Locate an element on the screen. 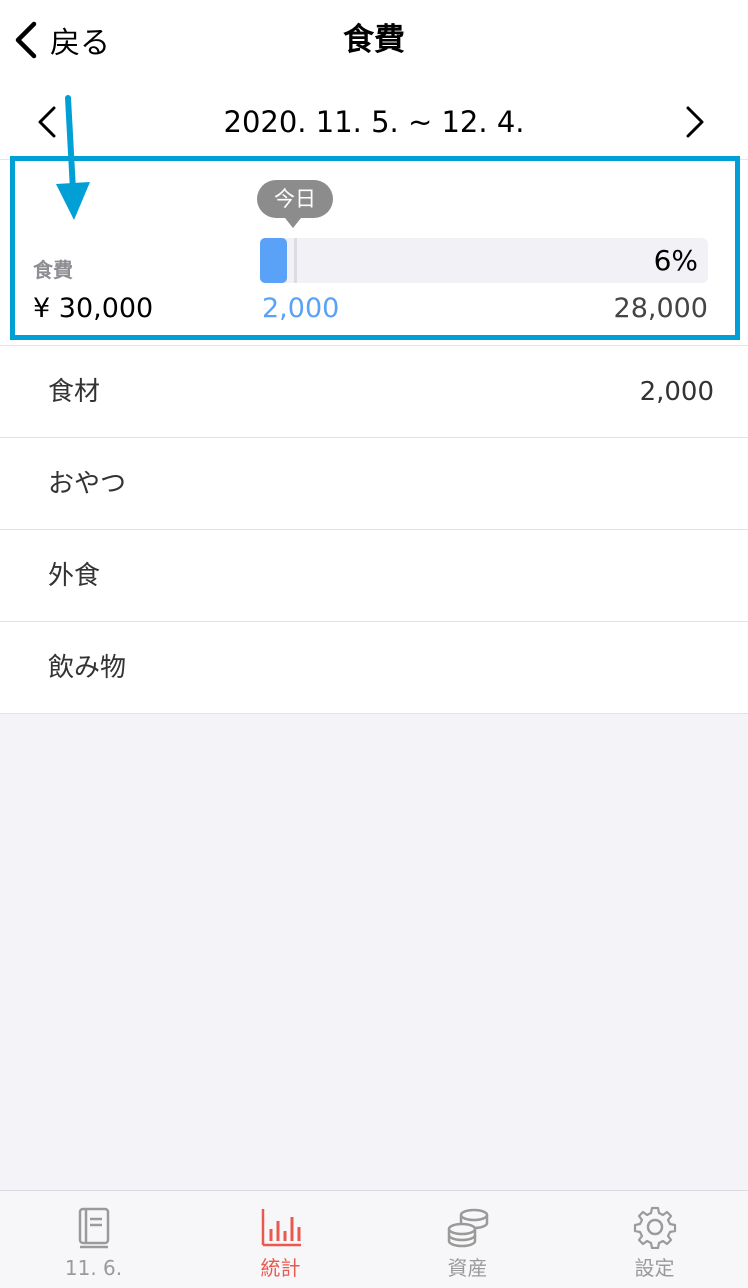 Image resolution: width=748 pixels, height=1288 pixels. list-item: おやつ is located at coordinates (374, 484).